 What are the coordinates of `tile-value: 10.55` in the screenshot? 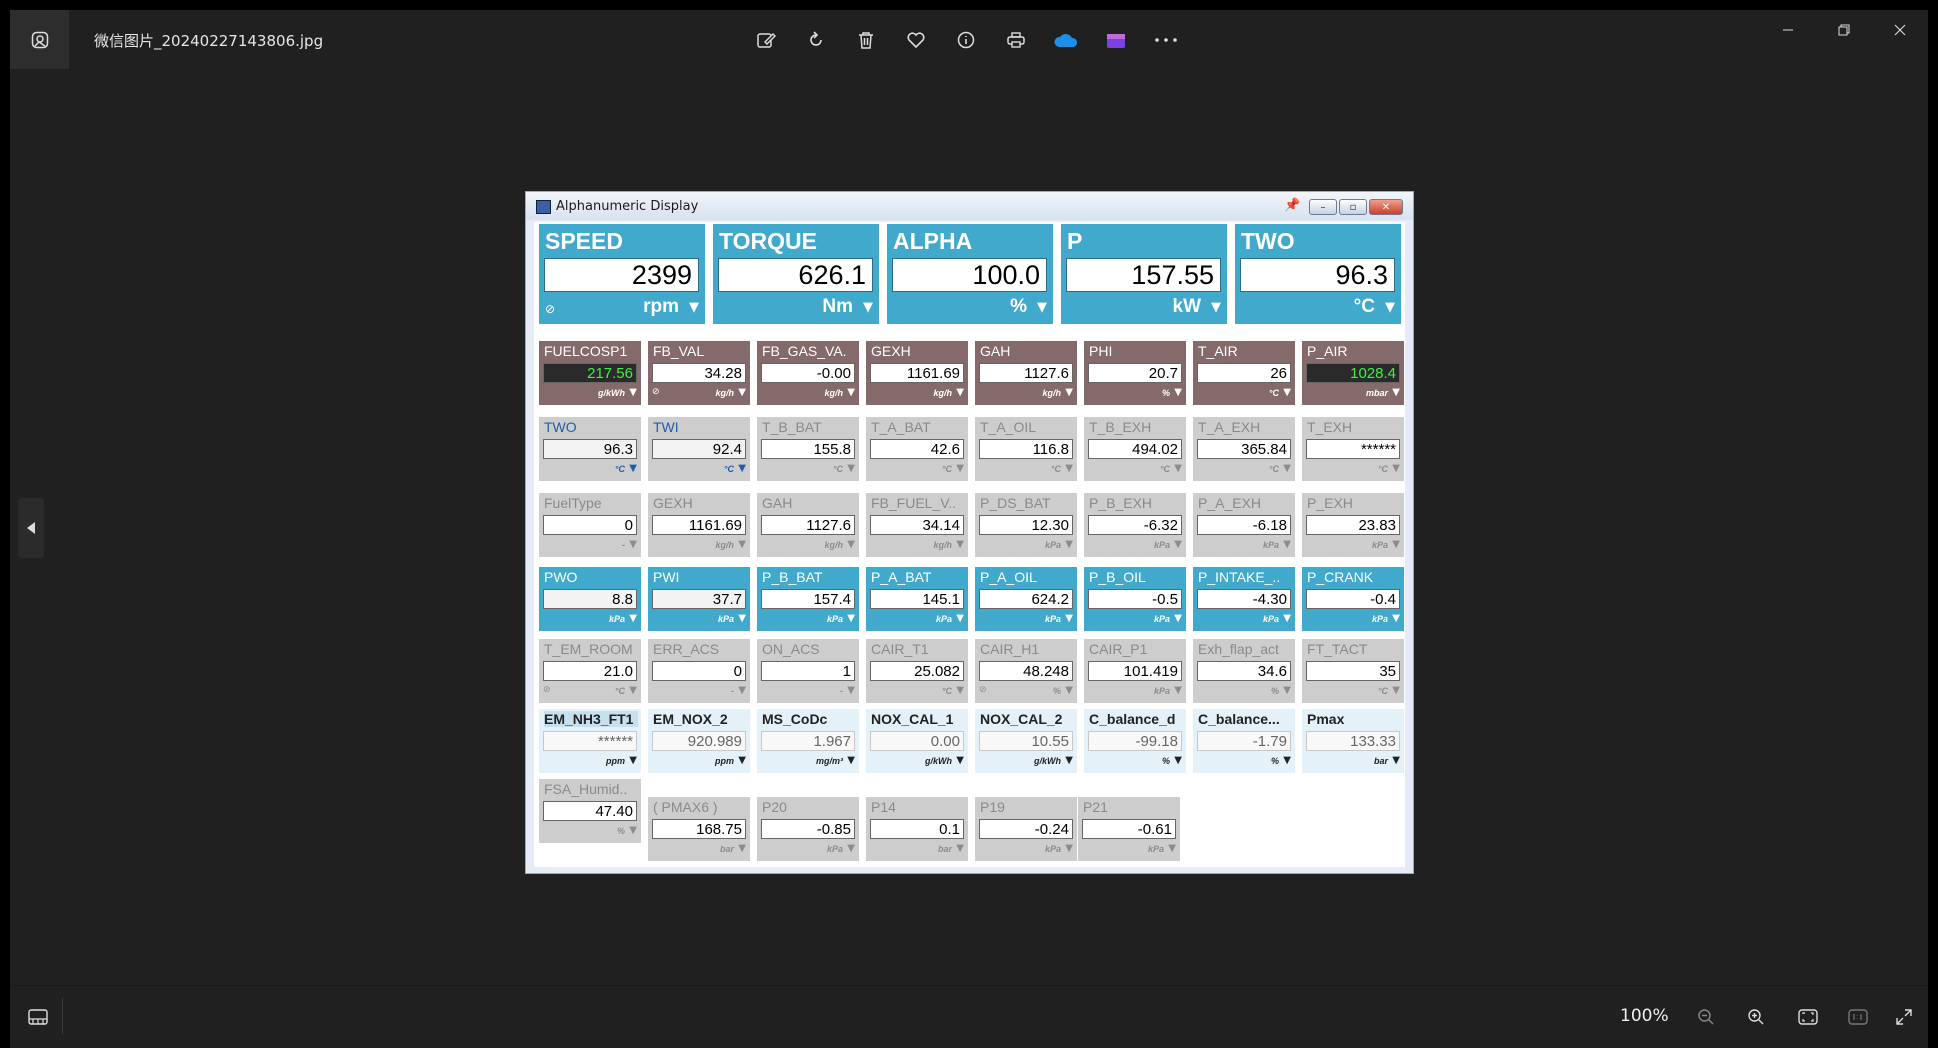 It's located at (1026, 741).